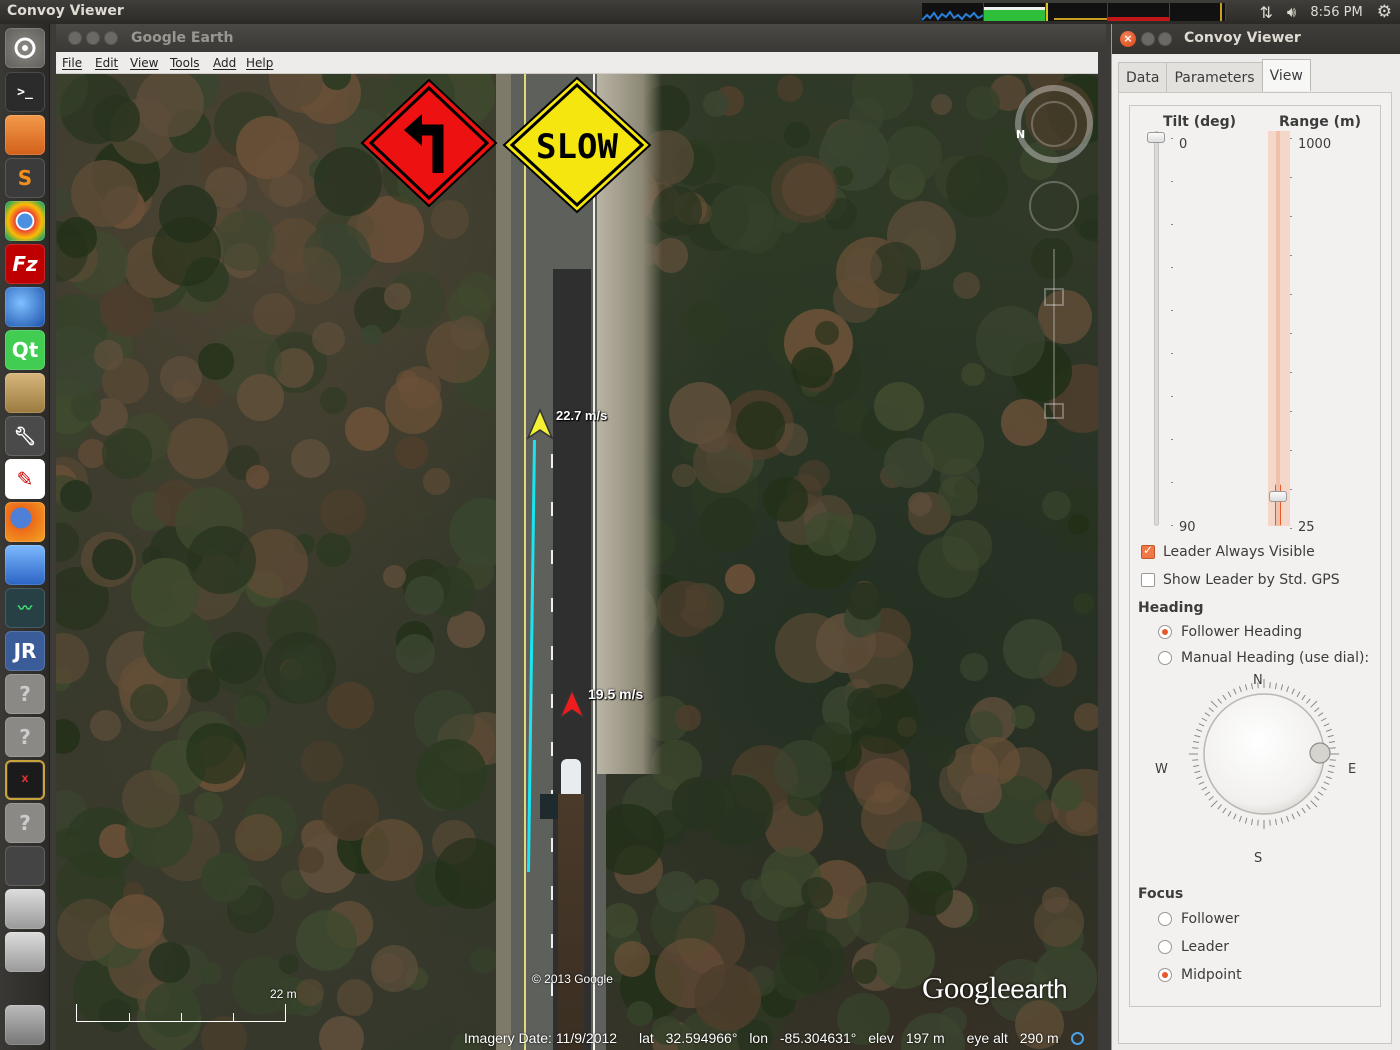 This screenshot has width=1400, height=1050. Describe the element at coordinates (25, 264) in the screenshot. I see `filezilla-icon: Fz` at that location.